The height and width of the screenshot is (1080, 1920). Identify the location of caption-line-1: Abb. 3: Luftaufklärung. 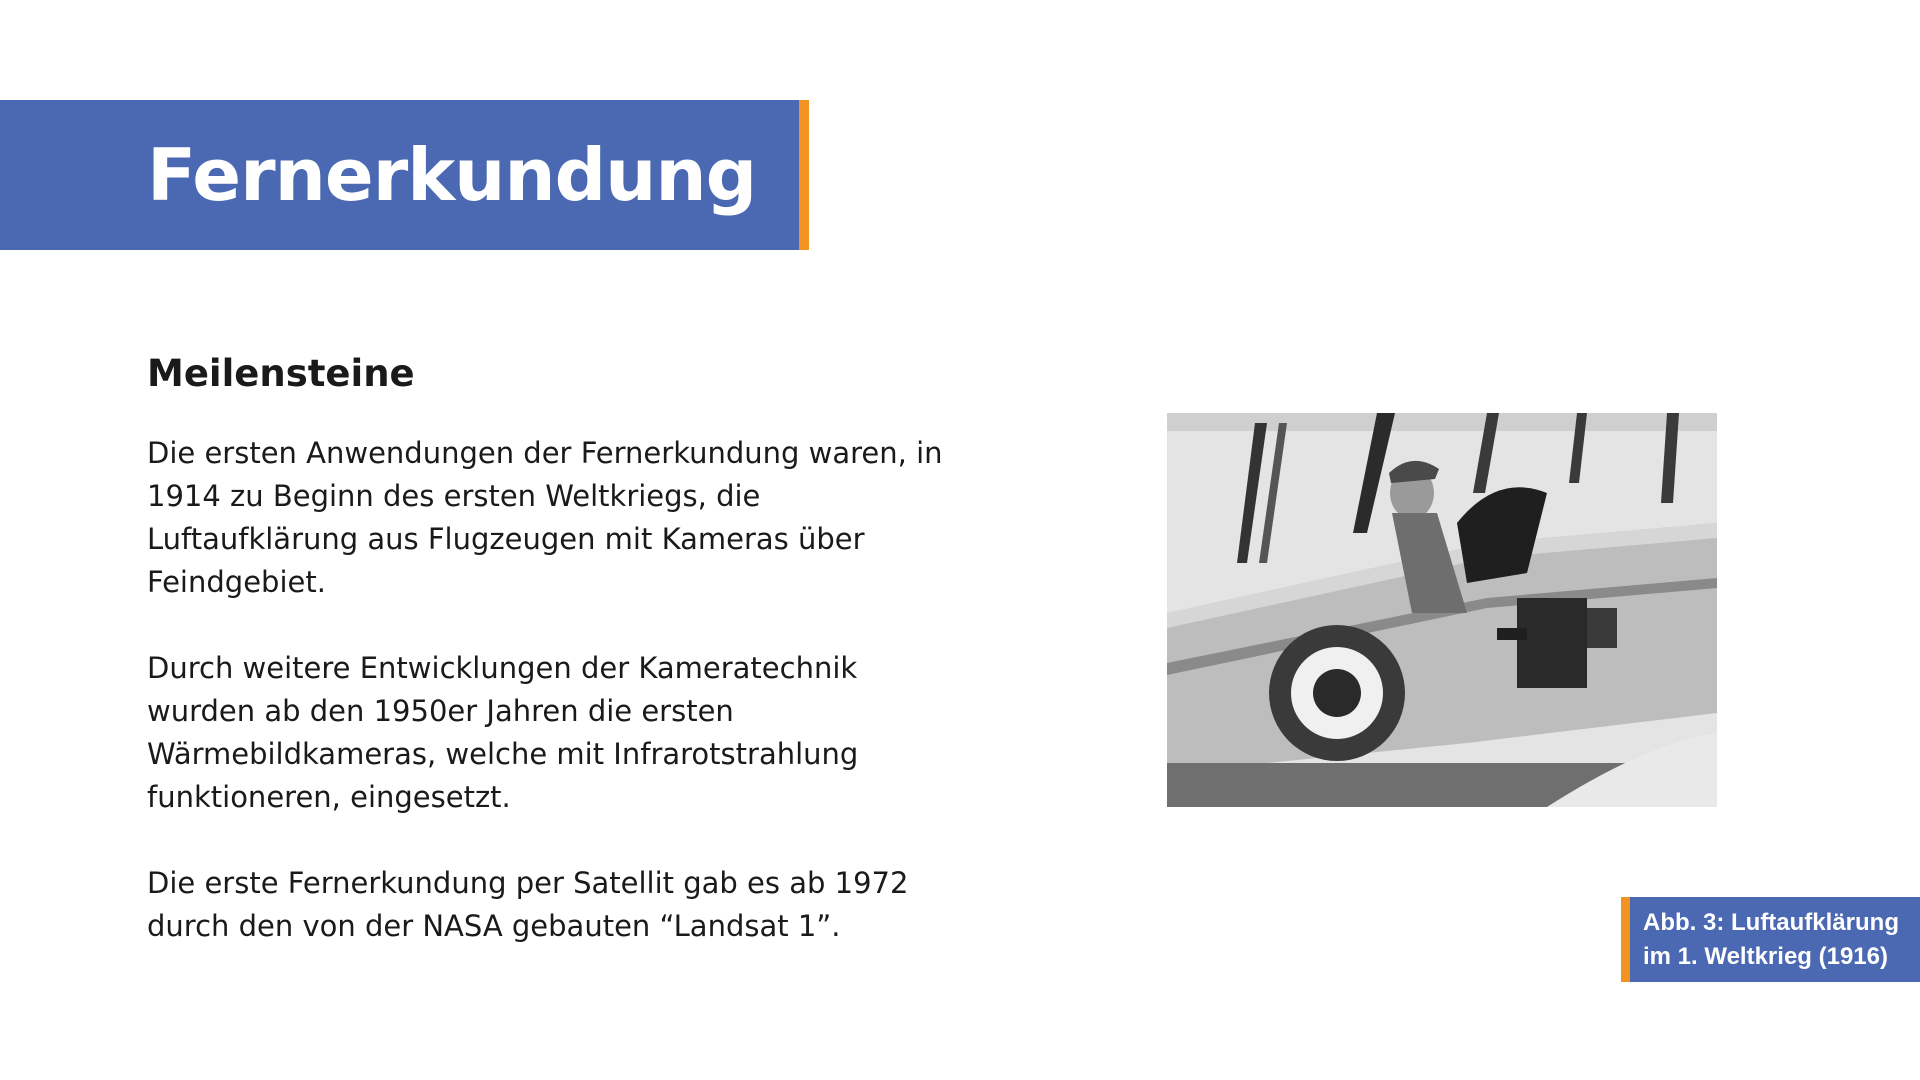
(1771, 922).